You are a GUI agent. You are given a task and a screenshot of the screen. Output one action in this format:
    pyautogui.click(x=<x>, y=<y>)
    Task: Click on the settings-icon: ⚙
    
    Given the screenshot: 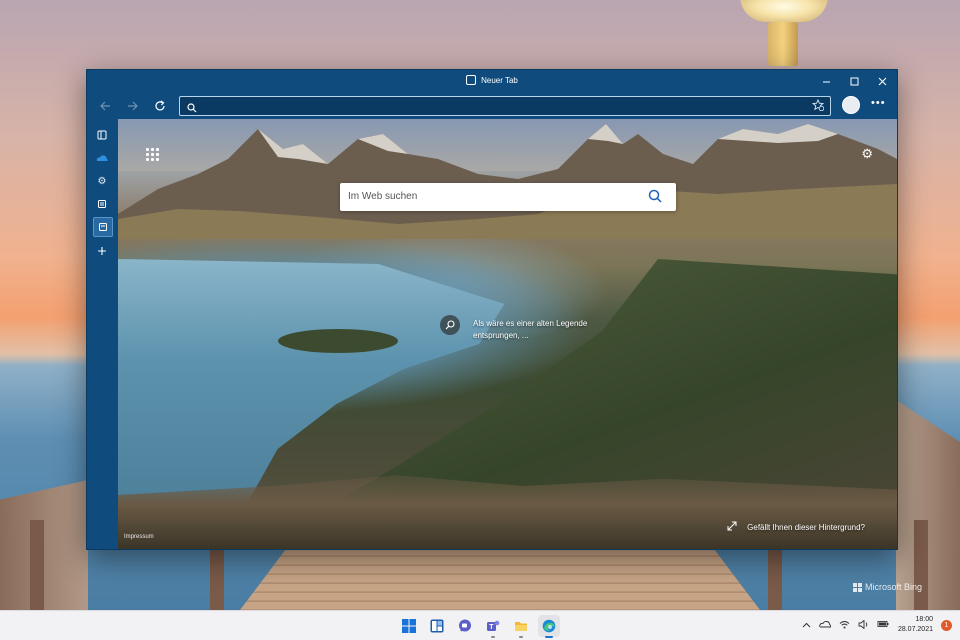 What is the action you would take?
    pyautogui.click(x=102, y=181)
    